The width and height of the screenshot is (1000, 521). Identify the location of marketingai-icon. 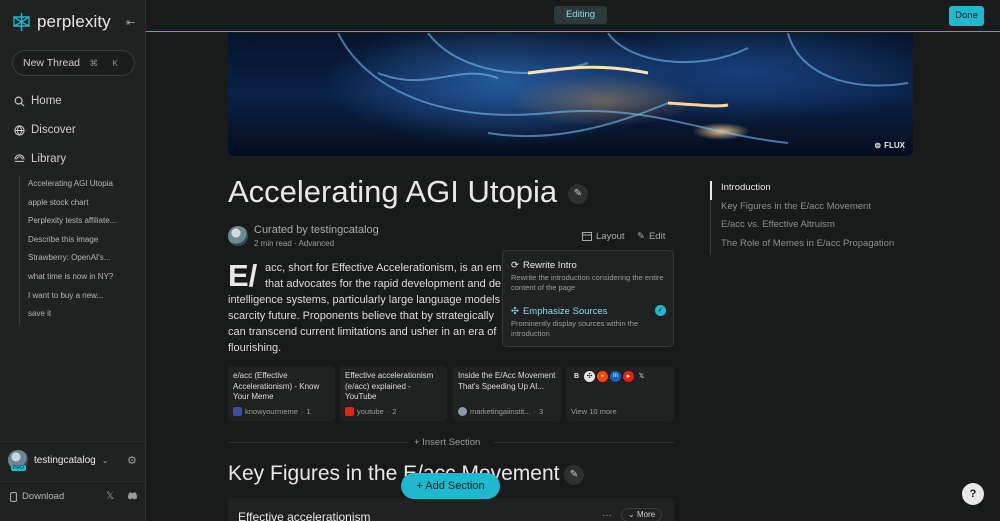
(462, 411).